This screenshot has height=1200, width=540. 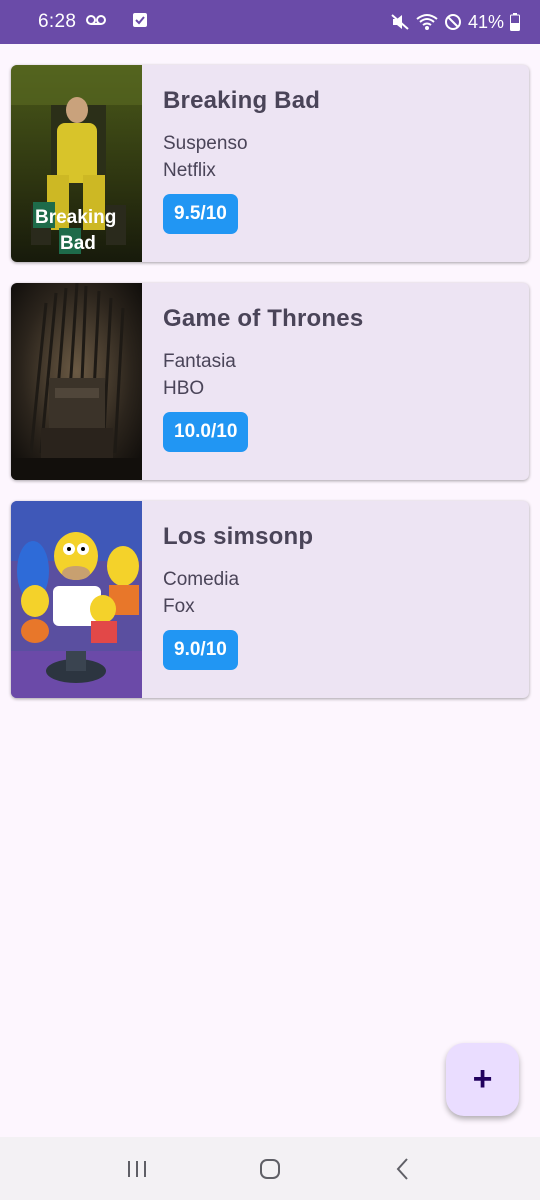 What do you see at coordinates (75, 217) in the screenshot?
I see `poster-logo-text-1: Breaking` at bounding box center [75, 217].